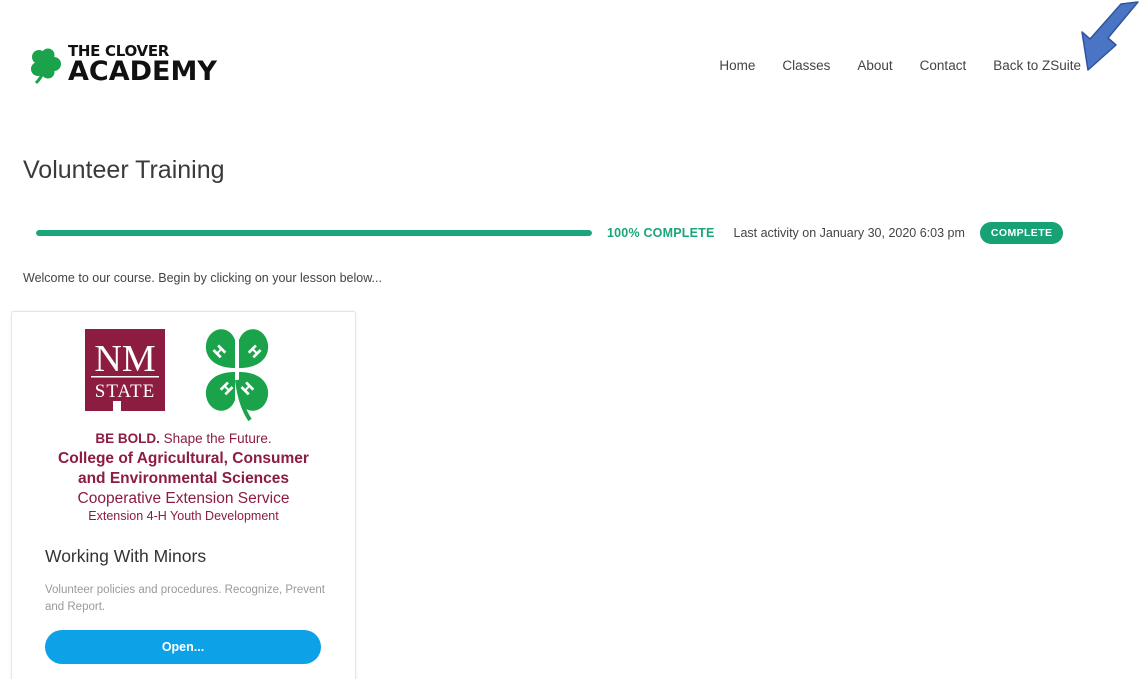 This screenshot has width=1140, height=679. I want to click on progress-bar, so click(314, 233).